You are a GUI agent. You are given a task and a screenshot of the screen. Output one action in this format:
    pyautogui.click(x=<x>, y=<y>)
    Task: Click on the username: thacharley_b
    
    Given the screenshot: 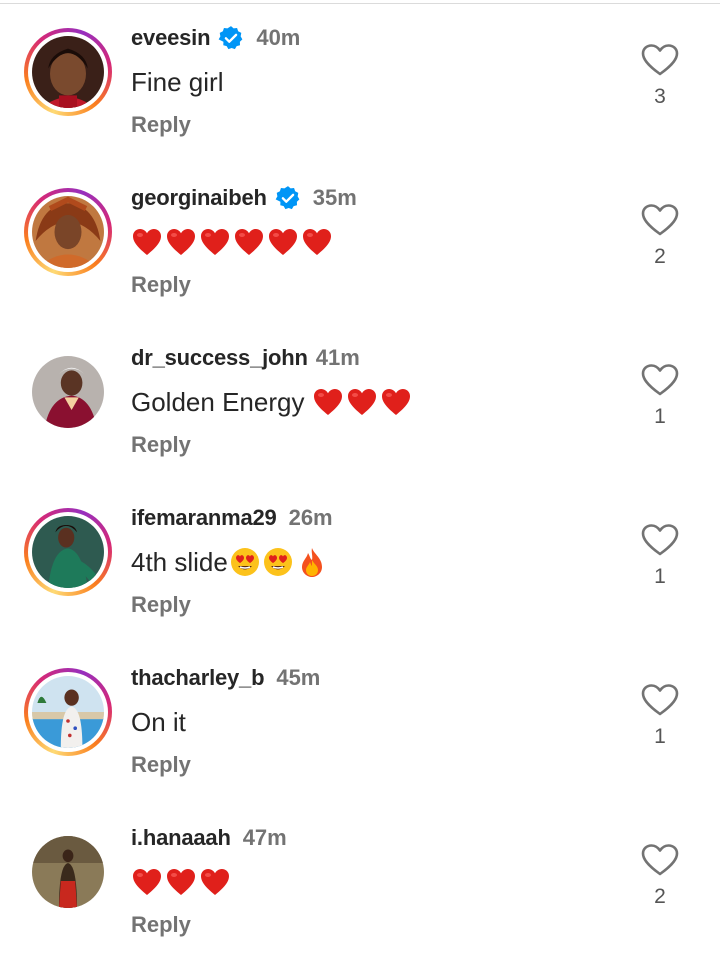 What is the action you would take?
    pyautogui.click(x=198, y=678)
    